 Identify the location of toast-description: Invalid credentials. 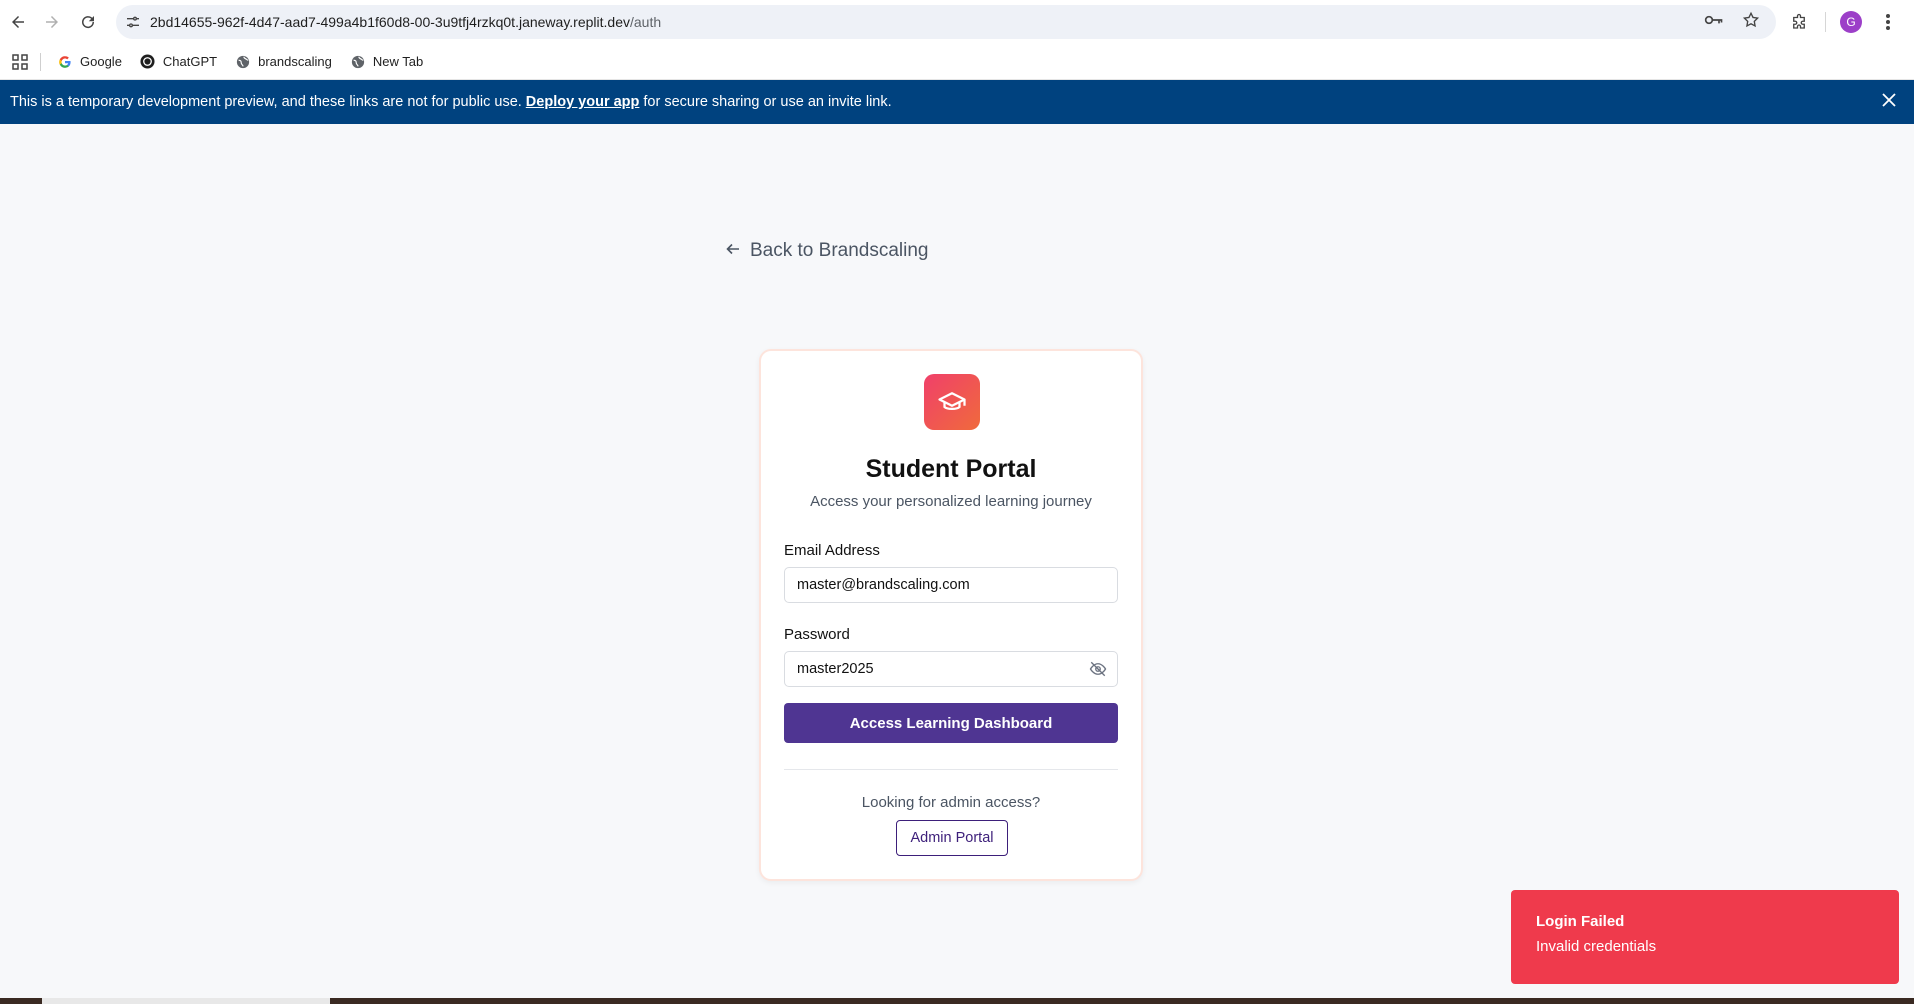
(1596, 946).